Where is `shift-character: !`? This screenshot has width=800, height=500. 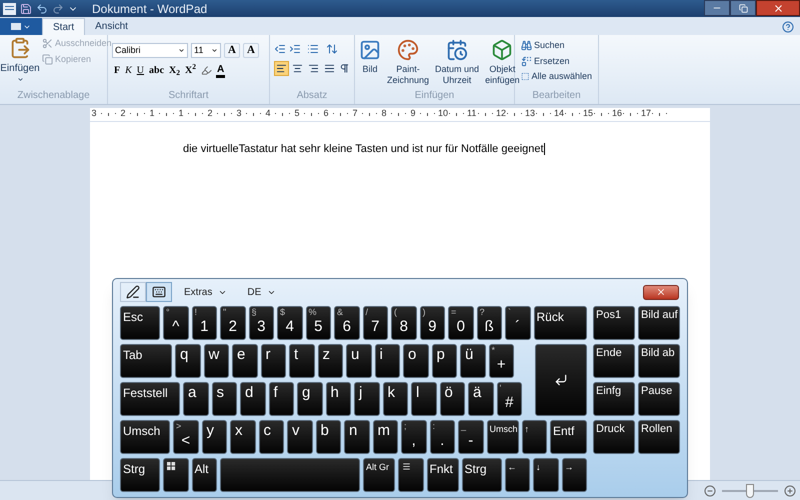
shift-character: ! is located at coordinates (196, 312).